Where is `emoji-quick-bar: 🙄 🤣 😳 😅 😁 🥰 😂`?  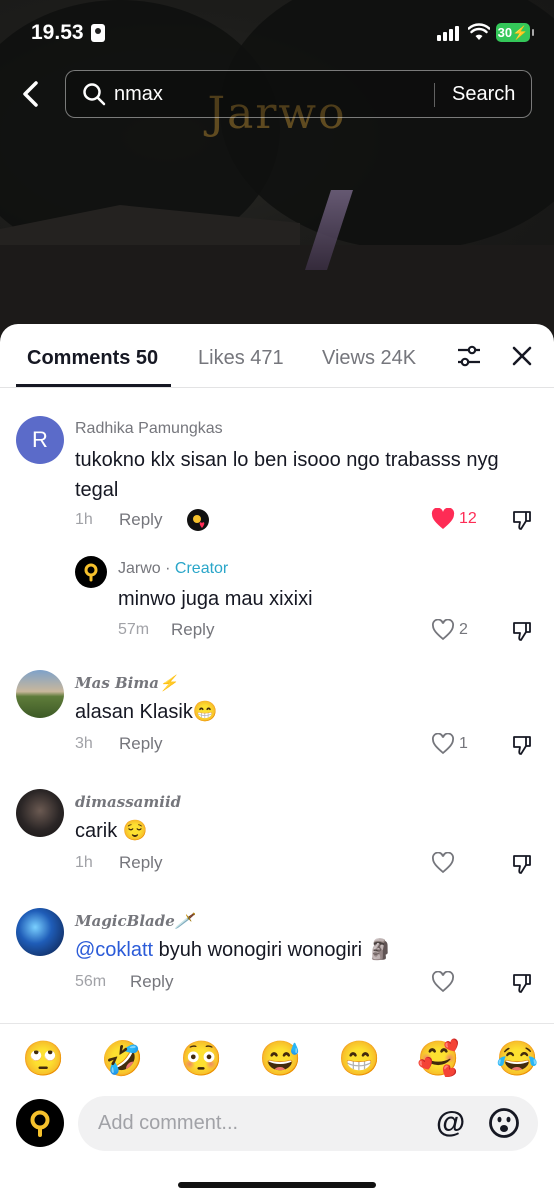
emoji-quick-bar: 🙄 🤣 😳 😅 😁 🥰 😂 is located at coordinates (277, 1058).